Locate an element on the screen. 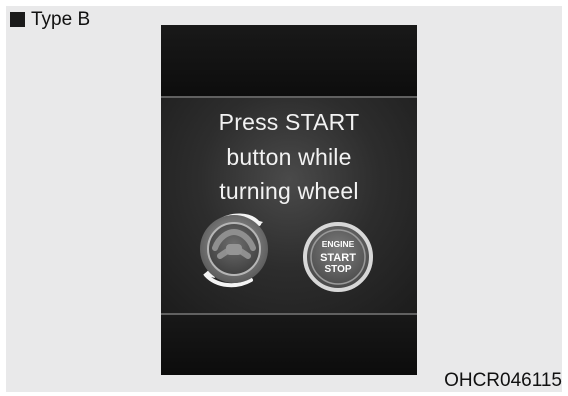 The height and width of the screenshot is (396, 568). type-label-text: Type B is located at coordinates (61, 19).